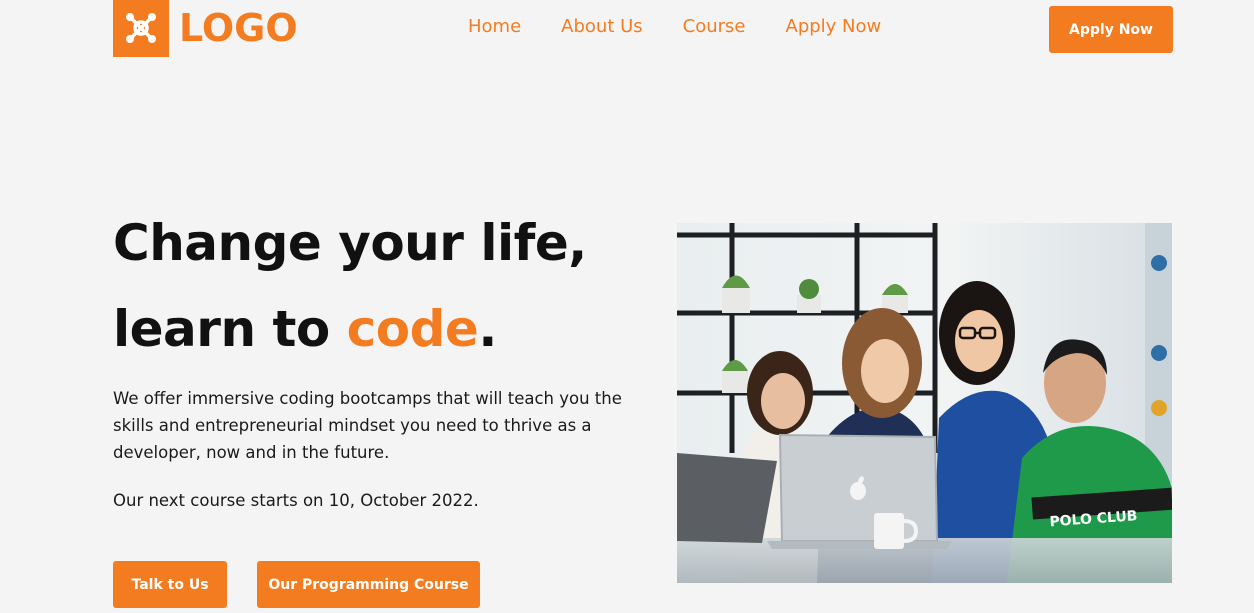 The image size is (1254, 613). What do you see at coordinates (494, 27) in the screenshot?
I see `nav-home-link: Home` at bounding box center [494, 27].